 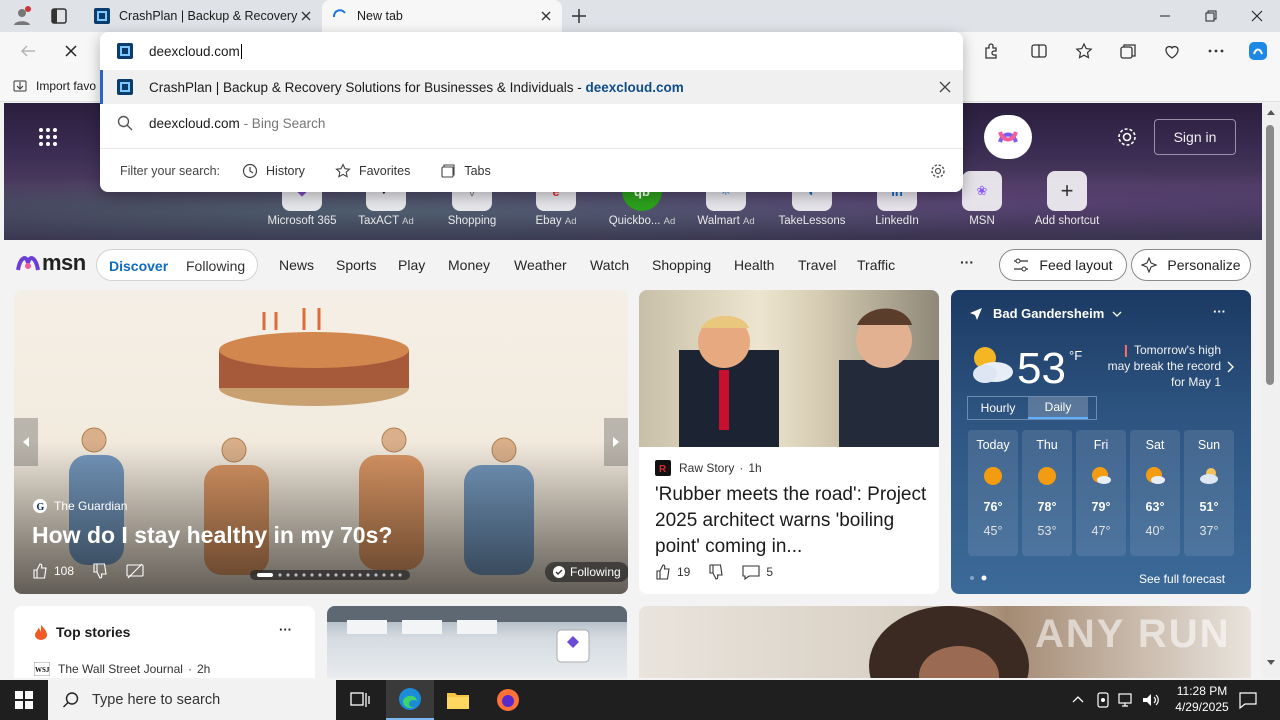 What do you see at coordinates (1047, 493) in the screenshot?
I see `forecast-day: Thu 78° 53°` at bounding box center [1047, 493].